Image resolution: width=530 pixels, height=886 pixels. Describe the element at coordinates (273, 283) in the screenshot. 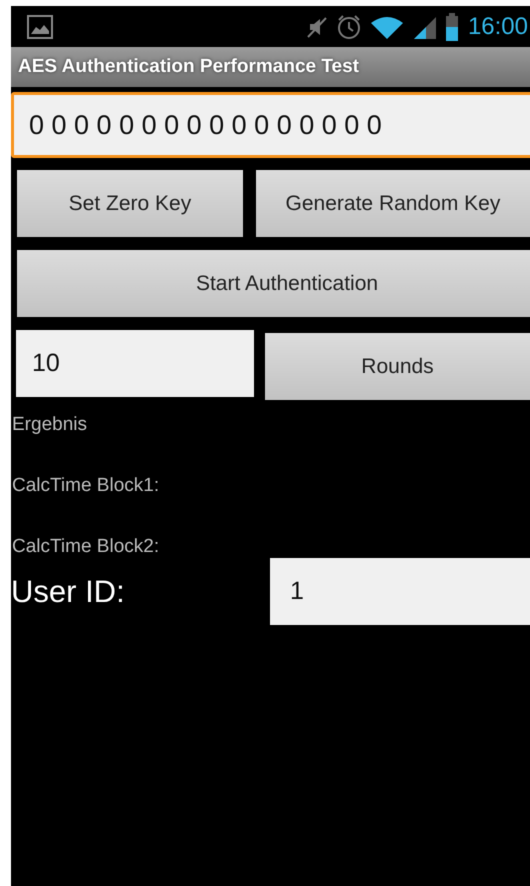

I see `start-authentication-button: Start Authentication` at that location.